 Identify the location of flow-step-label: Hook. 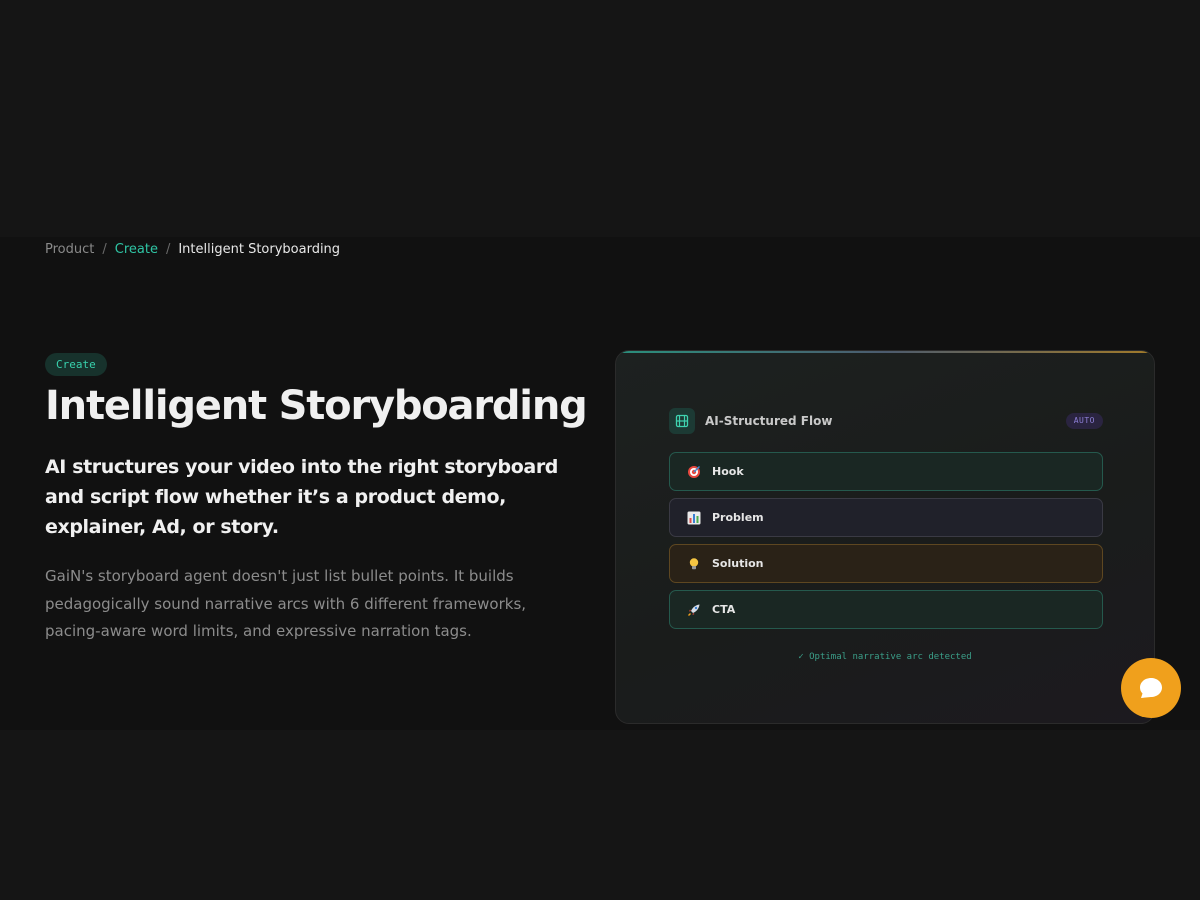
(728, 471).